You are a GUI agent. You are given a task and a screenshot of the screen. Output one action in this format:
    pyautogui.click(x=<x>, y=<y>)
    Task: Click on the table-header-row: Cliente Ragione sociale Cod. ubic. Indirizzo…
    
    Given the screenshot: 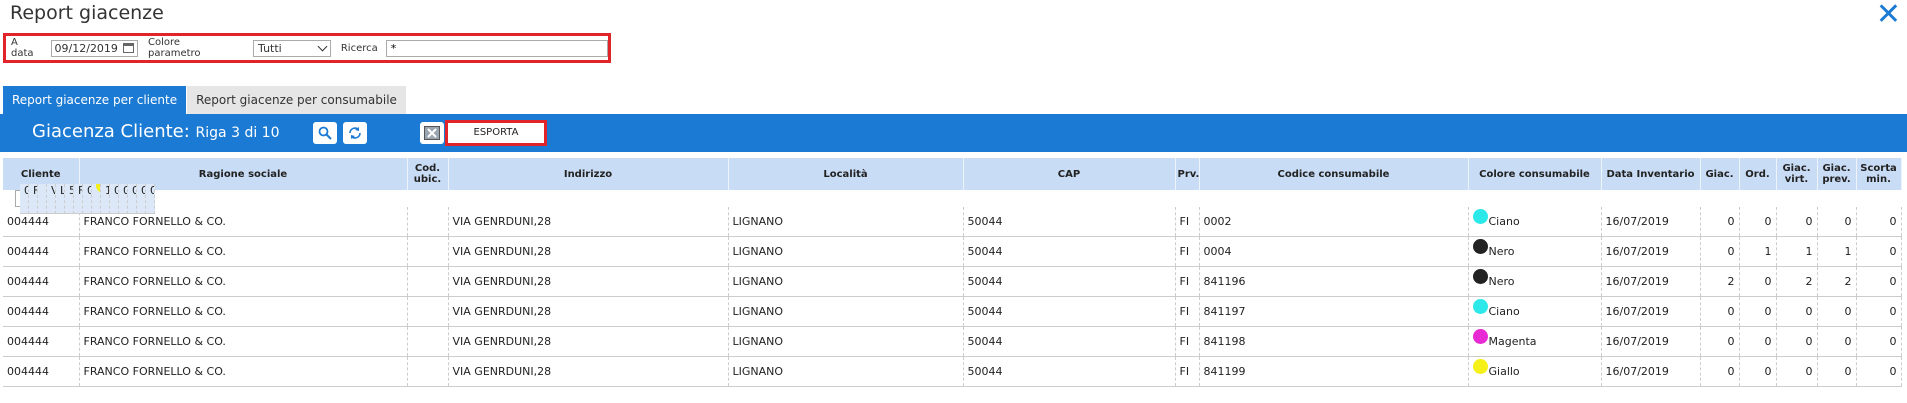 What is the action you would take?
    pyautogui.click(x=952, y=174)
    